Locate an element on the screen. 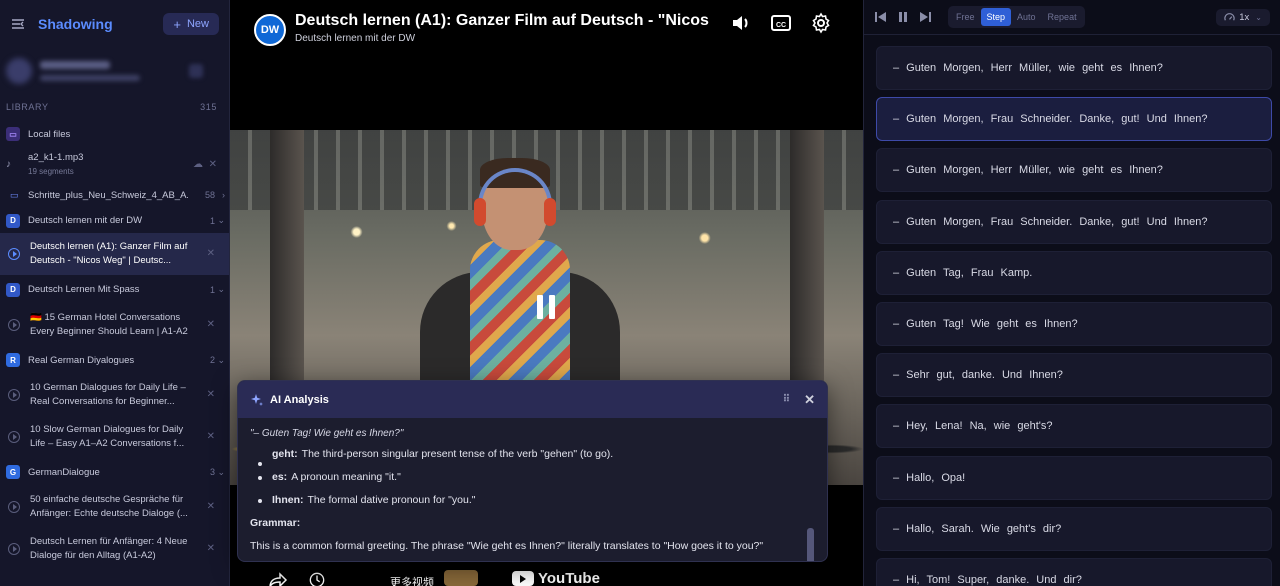  library-item-local-files: ▭ Local files is located at coordinates (114, 134).